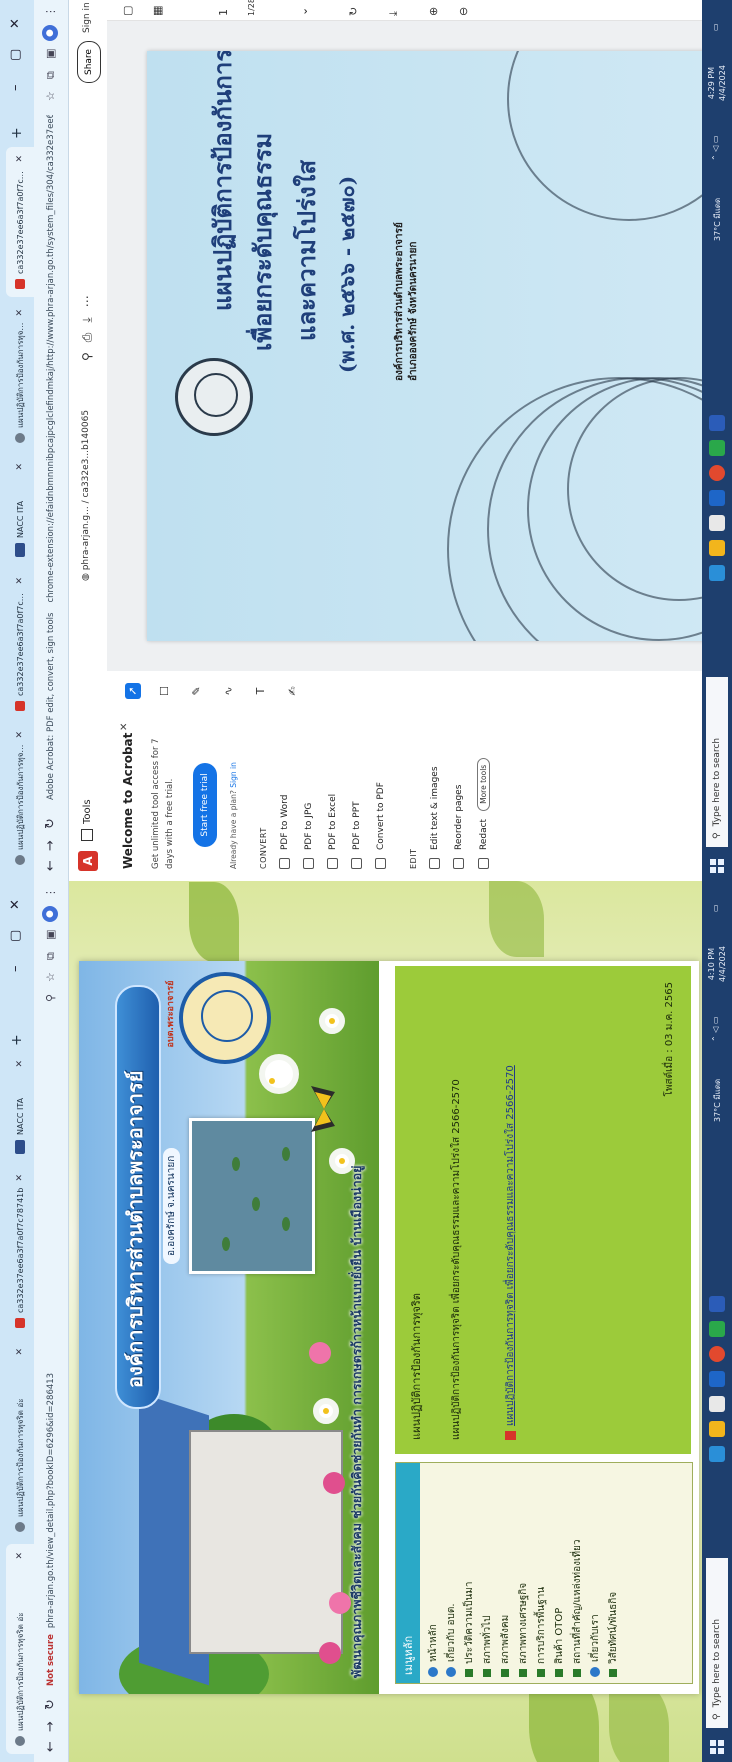 The width and height of the screenshot is (732, 1762). What do you see at coordinates (458, 827) in the screenshot?
I see `tool-reorder-pages: Reorder pages` at bounding box center [458, 827].